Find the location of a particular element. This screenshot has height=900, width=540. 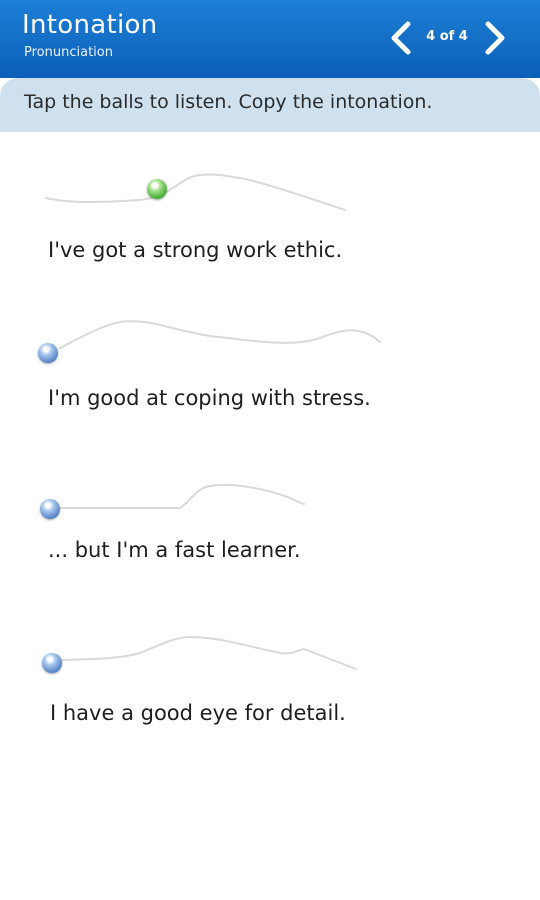

phrase-text: I have a good eye for detail. is located at coordinates (198, 713).